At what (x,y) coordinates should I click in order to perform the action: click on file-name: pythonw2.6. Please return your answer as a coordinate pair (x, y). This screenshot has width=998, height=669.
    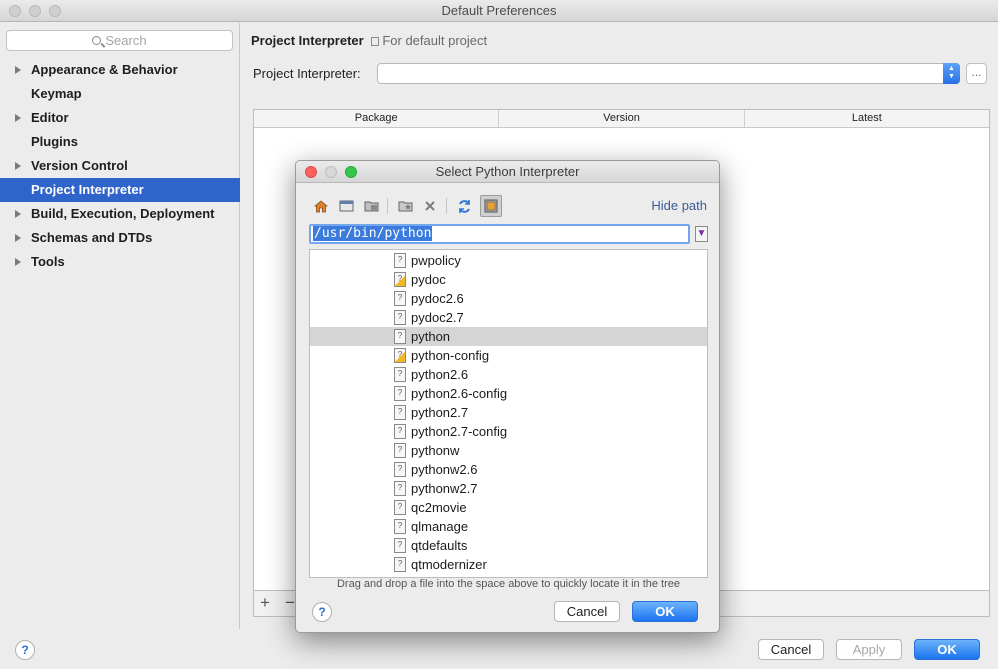
    Looking at the image, I should click on (444, 469).